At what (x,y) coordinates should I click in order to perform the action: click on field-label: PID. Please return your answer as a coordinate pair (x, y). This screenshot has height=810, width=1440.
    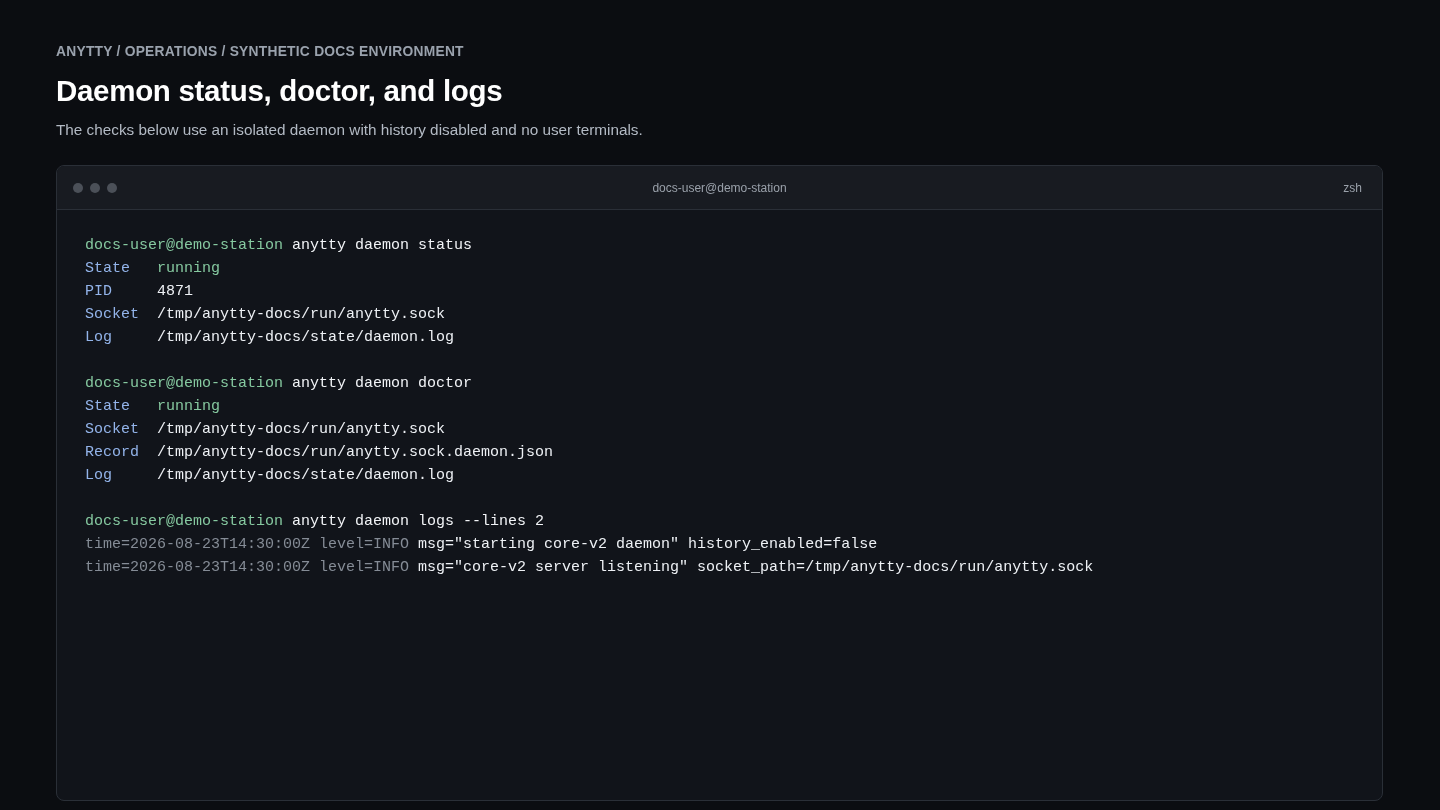
    Looking at the image, I should click on (98, 292).